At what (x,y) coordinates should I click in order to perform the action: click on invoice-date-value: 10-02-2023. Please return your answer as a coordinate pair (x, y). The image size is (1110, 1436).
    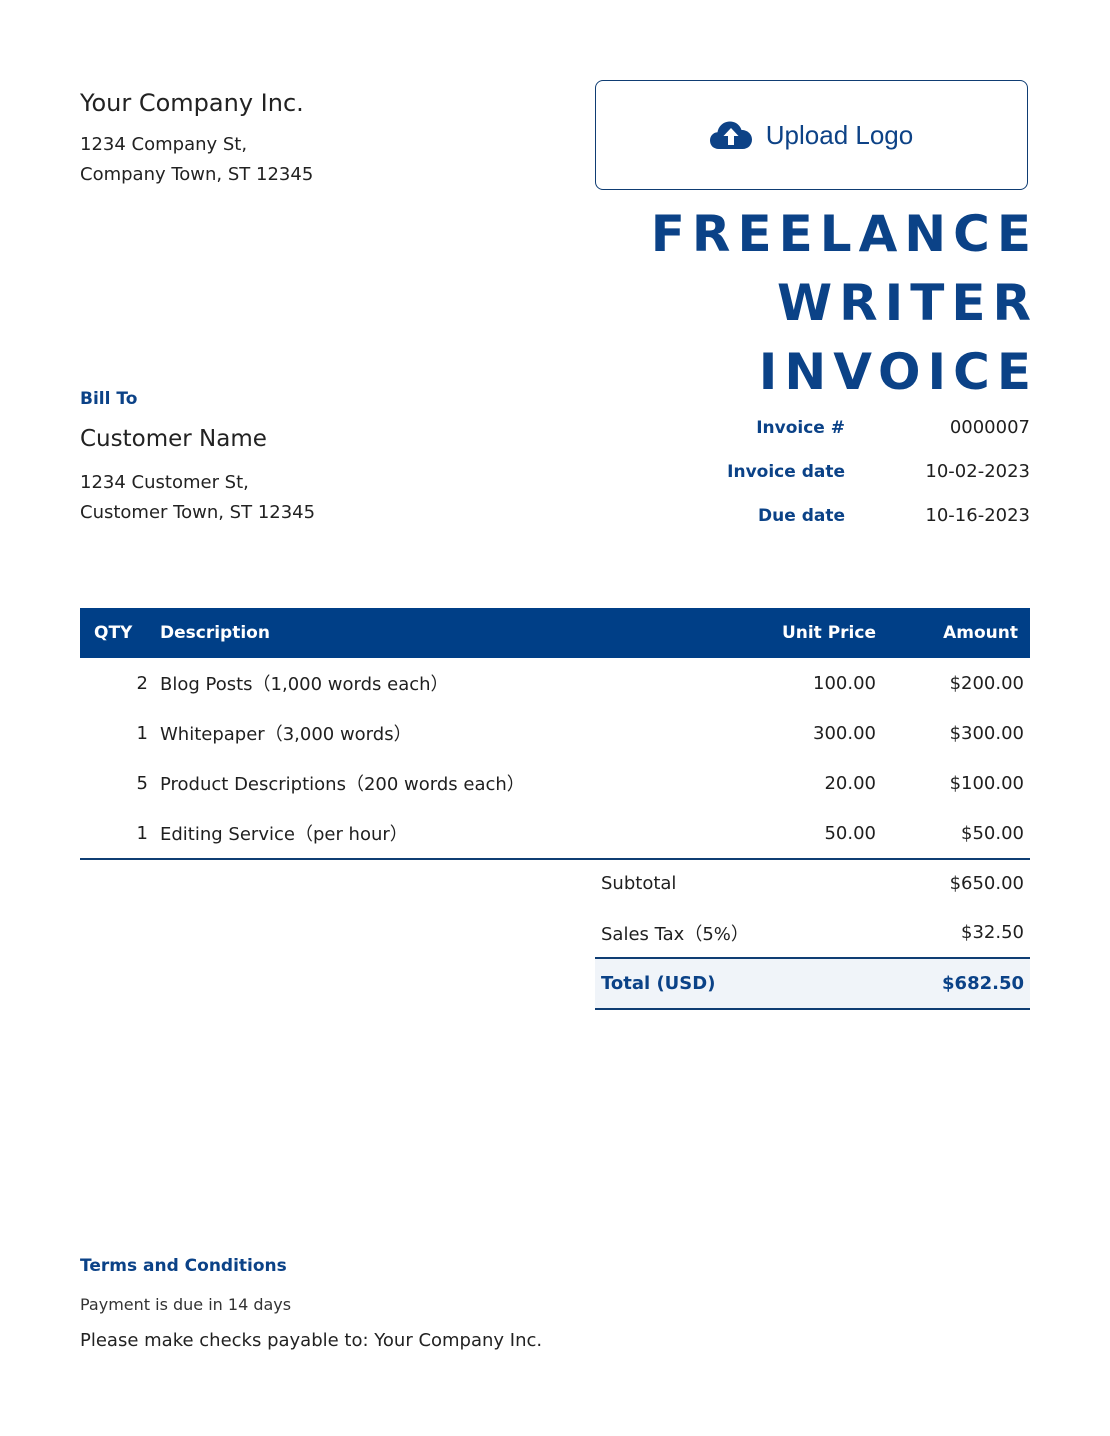
    Looking at the image, I should click on (977, 471).